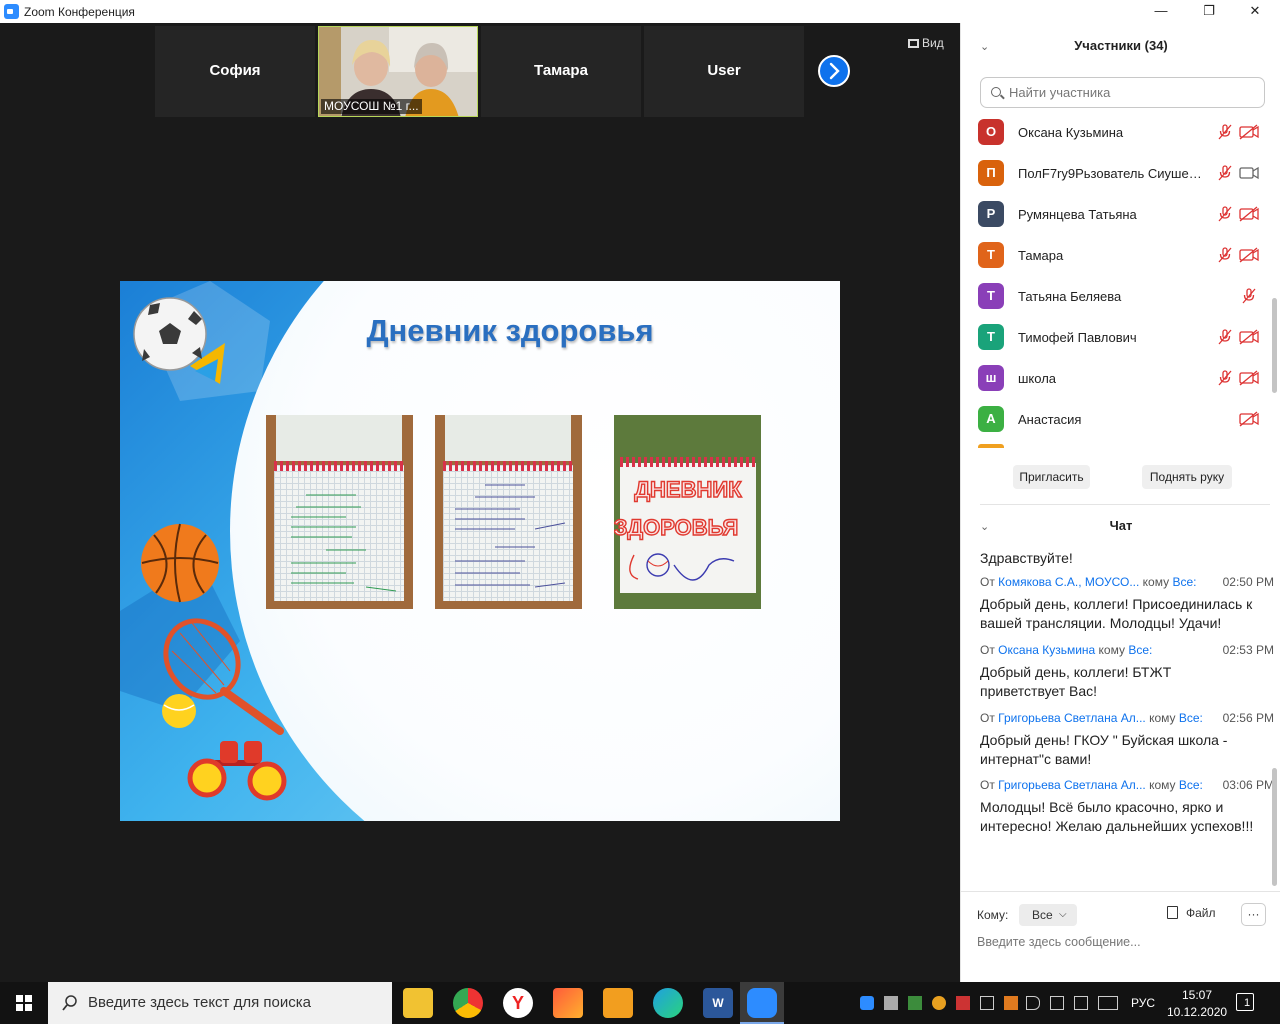 The height and width of the screenshot is (1024, 1280). I want to click on yandex-browser-icon: Y, so click(518, 1003).